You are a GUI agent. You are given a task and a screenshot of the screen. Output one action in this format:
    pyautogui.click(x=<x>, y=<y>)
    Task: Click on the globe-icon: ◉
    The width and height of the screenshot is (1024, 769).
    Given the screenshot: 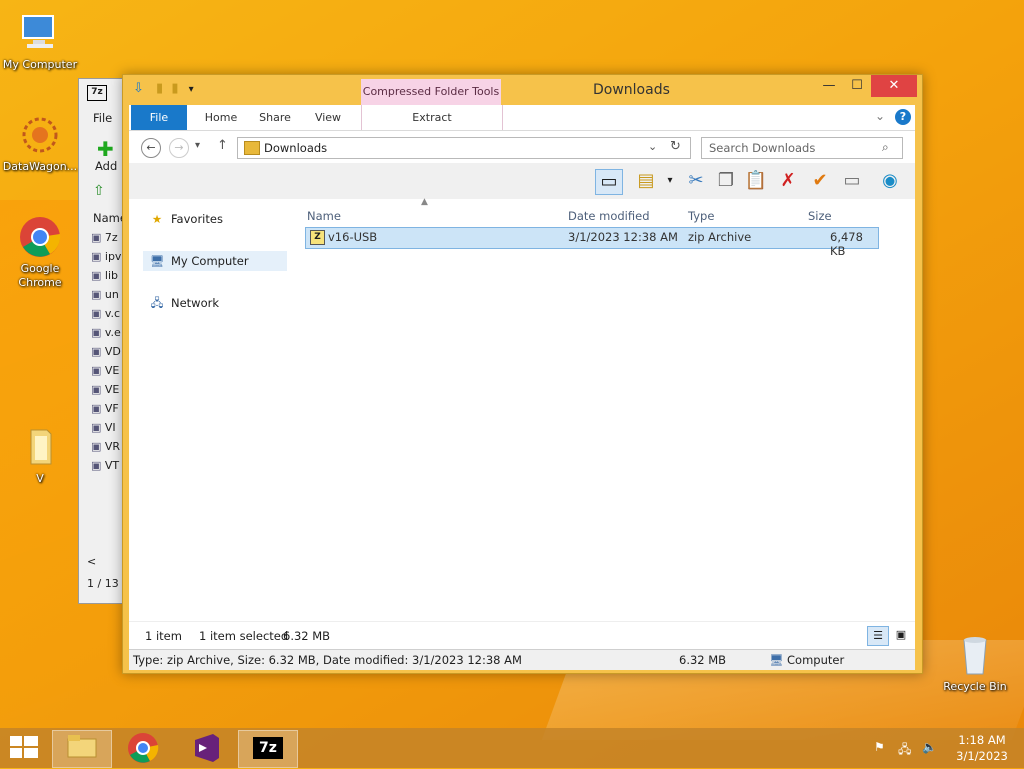 What is the action you would take?
    pyautogui.click(x=890, y=181)
    